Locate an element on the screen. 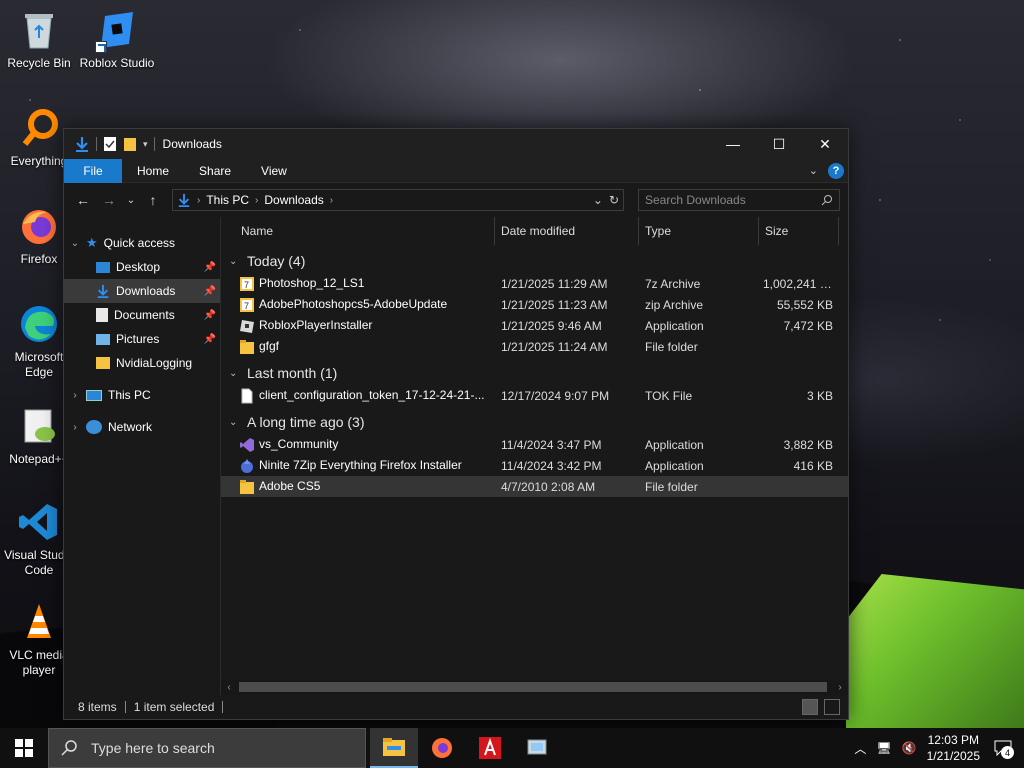 Image resolution: width=1024 pixels, height=768 pixels. nav-this-pc: › This PC is located at coordinates (142, 395).